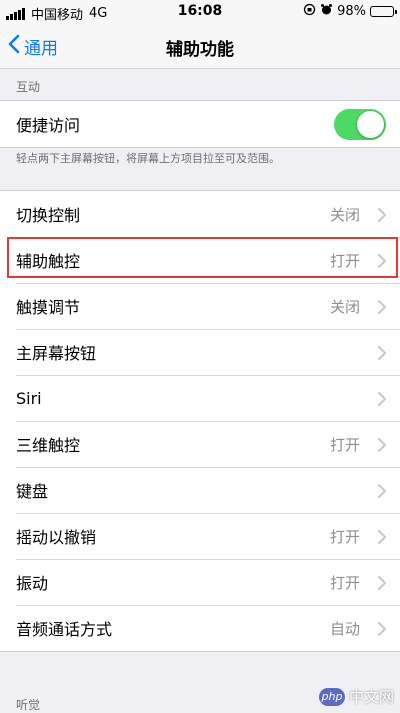 The height and width of the screenshot is (713, 400). Describe the element at coordinates (48, 307) in the screenshot. I see `settings-row-label: 触摸调节` at that location.